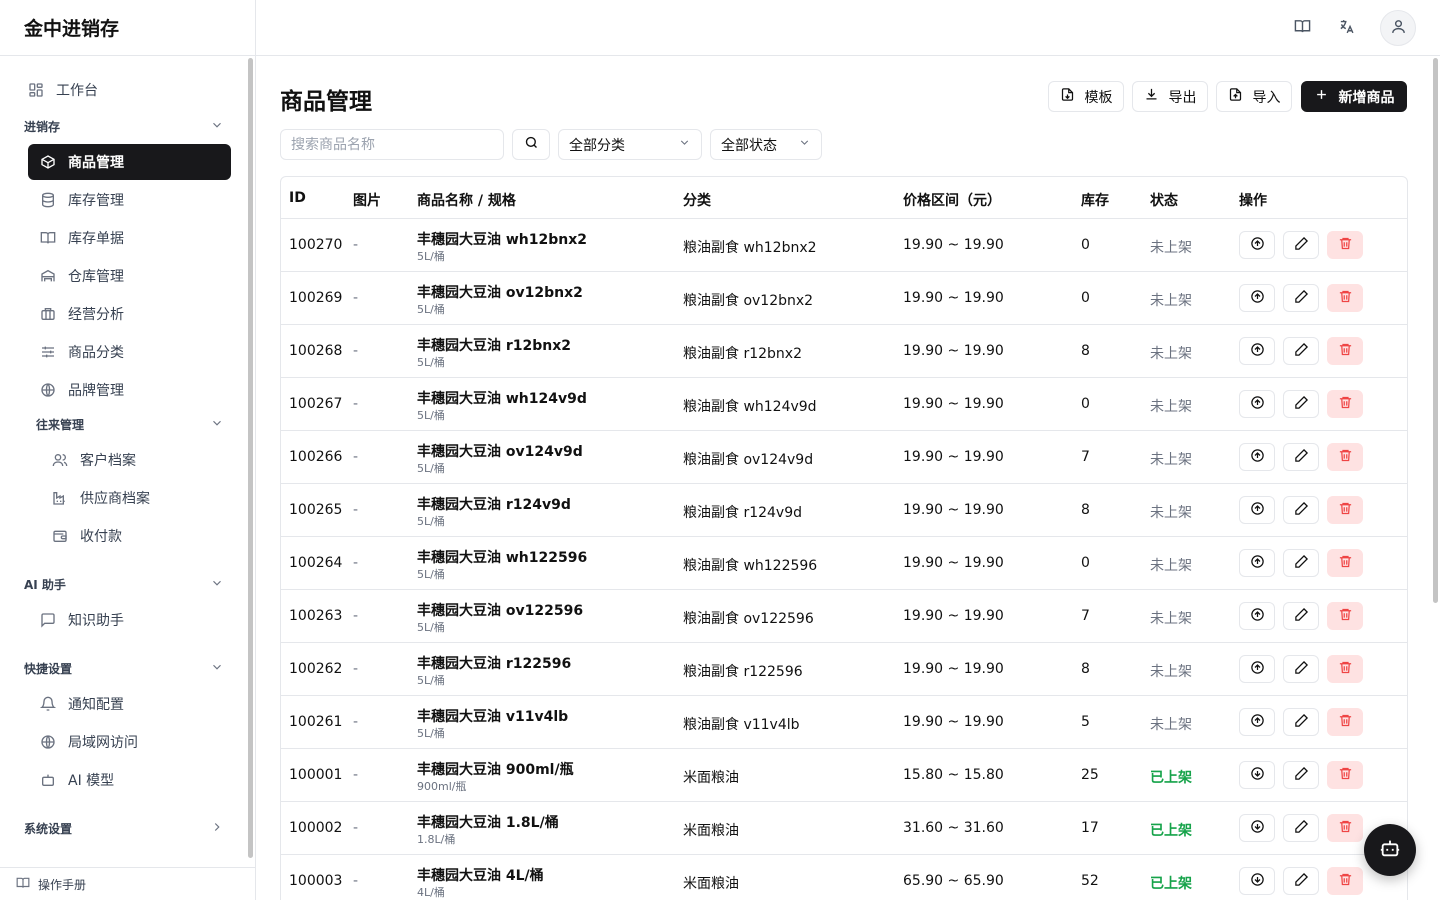  What do you see at coordinates (124, 126) in the screenshot?
I see `group-jxc-toggle: 进销存` at bounding box center [124, 126].